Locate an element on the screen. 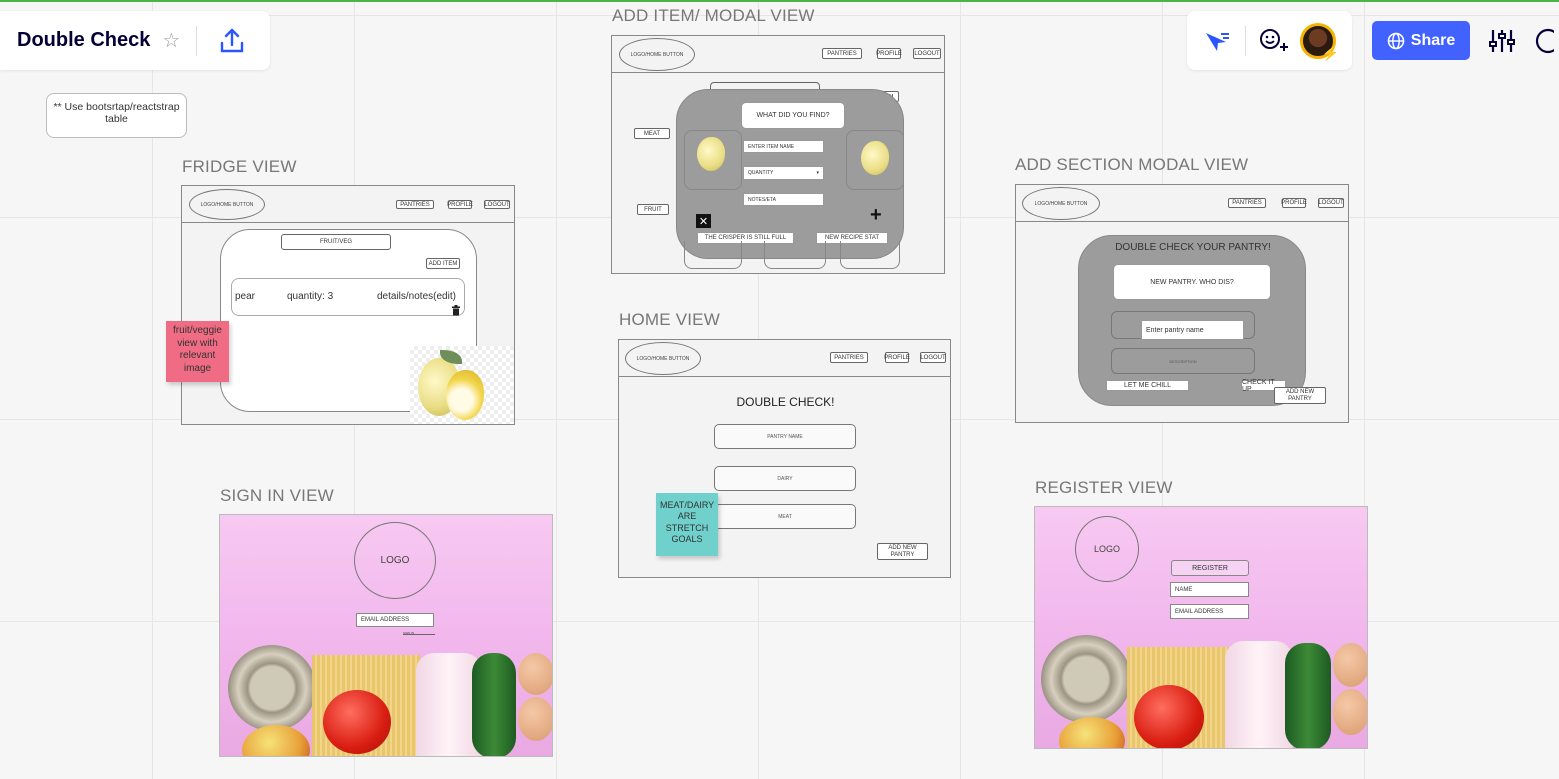 The height and width of the screenshot is (779, 1559). plus-icon: + is located at coordinates (876, 215).